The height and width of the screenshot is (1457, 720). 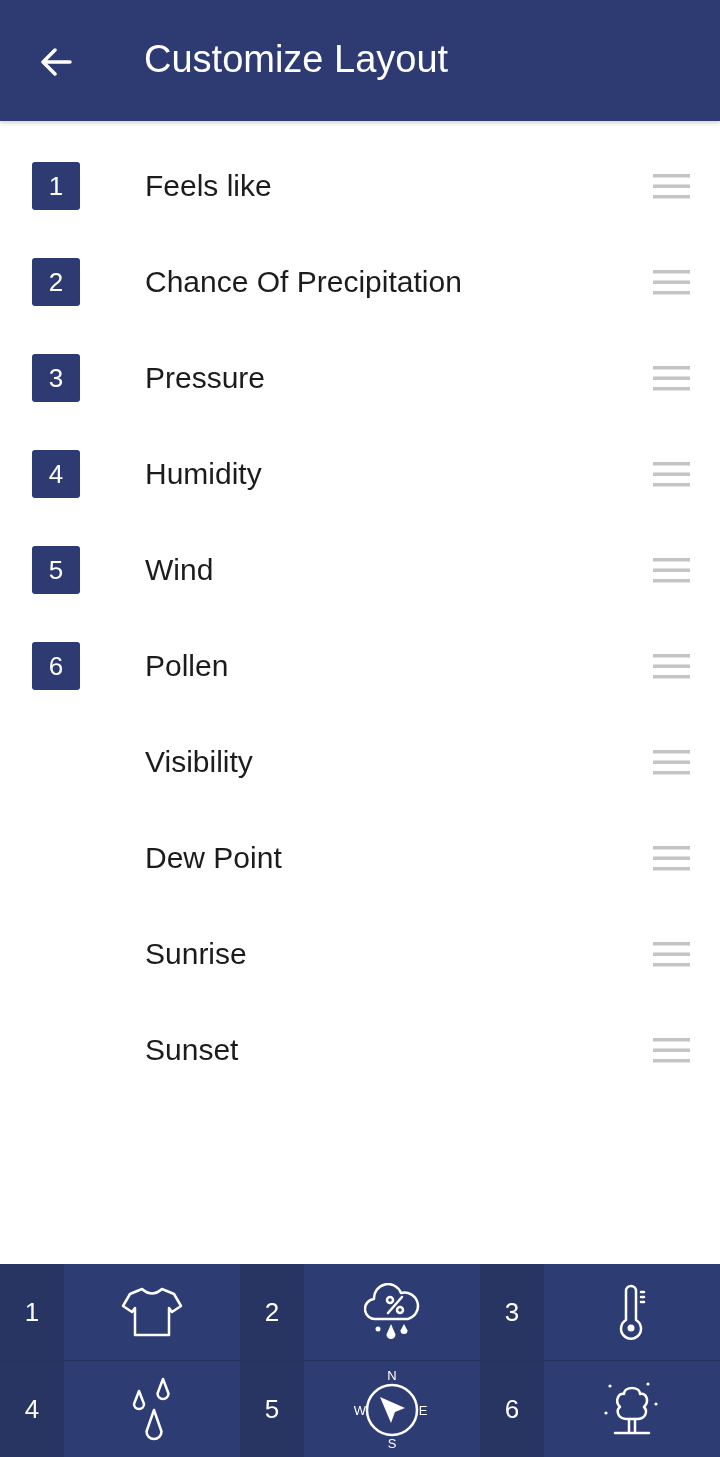 I want to click on screen-title: Customize Layout, so click(x=296, y=59).